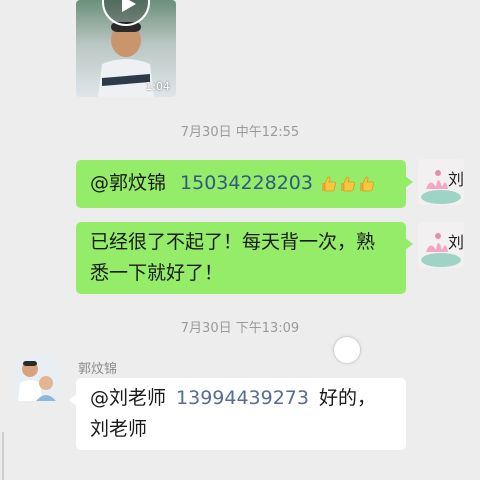  Describe the element at coordinates (240, 132) in the screenshot. I see `timestamp: 7月30日 中午12:55` at that location.